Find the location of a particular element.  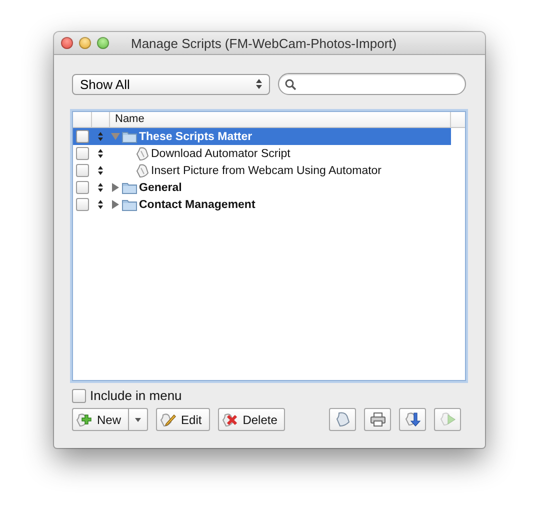

tree-item-label: General is located at coordinates (160, 188).